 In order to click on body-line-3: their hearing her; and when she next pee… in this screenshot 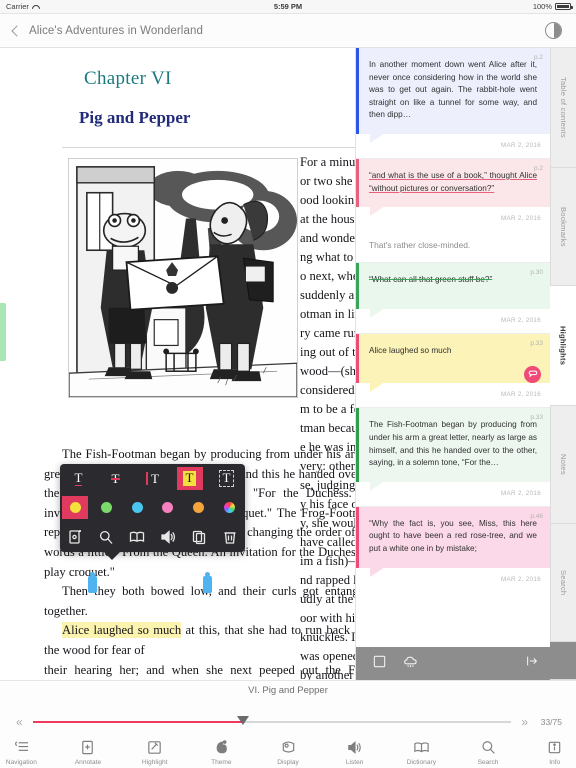, I will do `click(209, 669)`.